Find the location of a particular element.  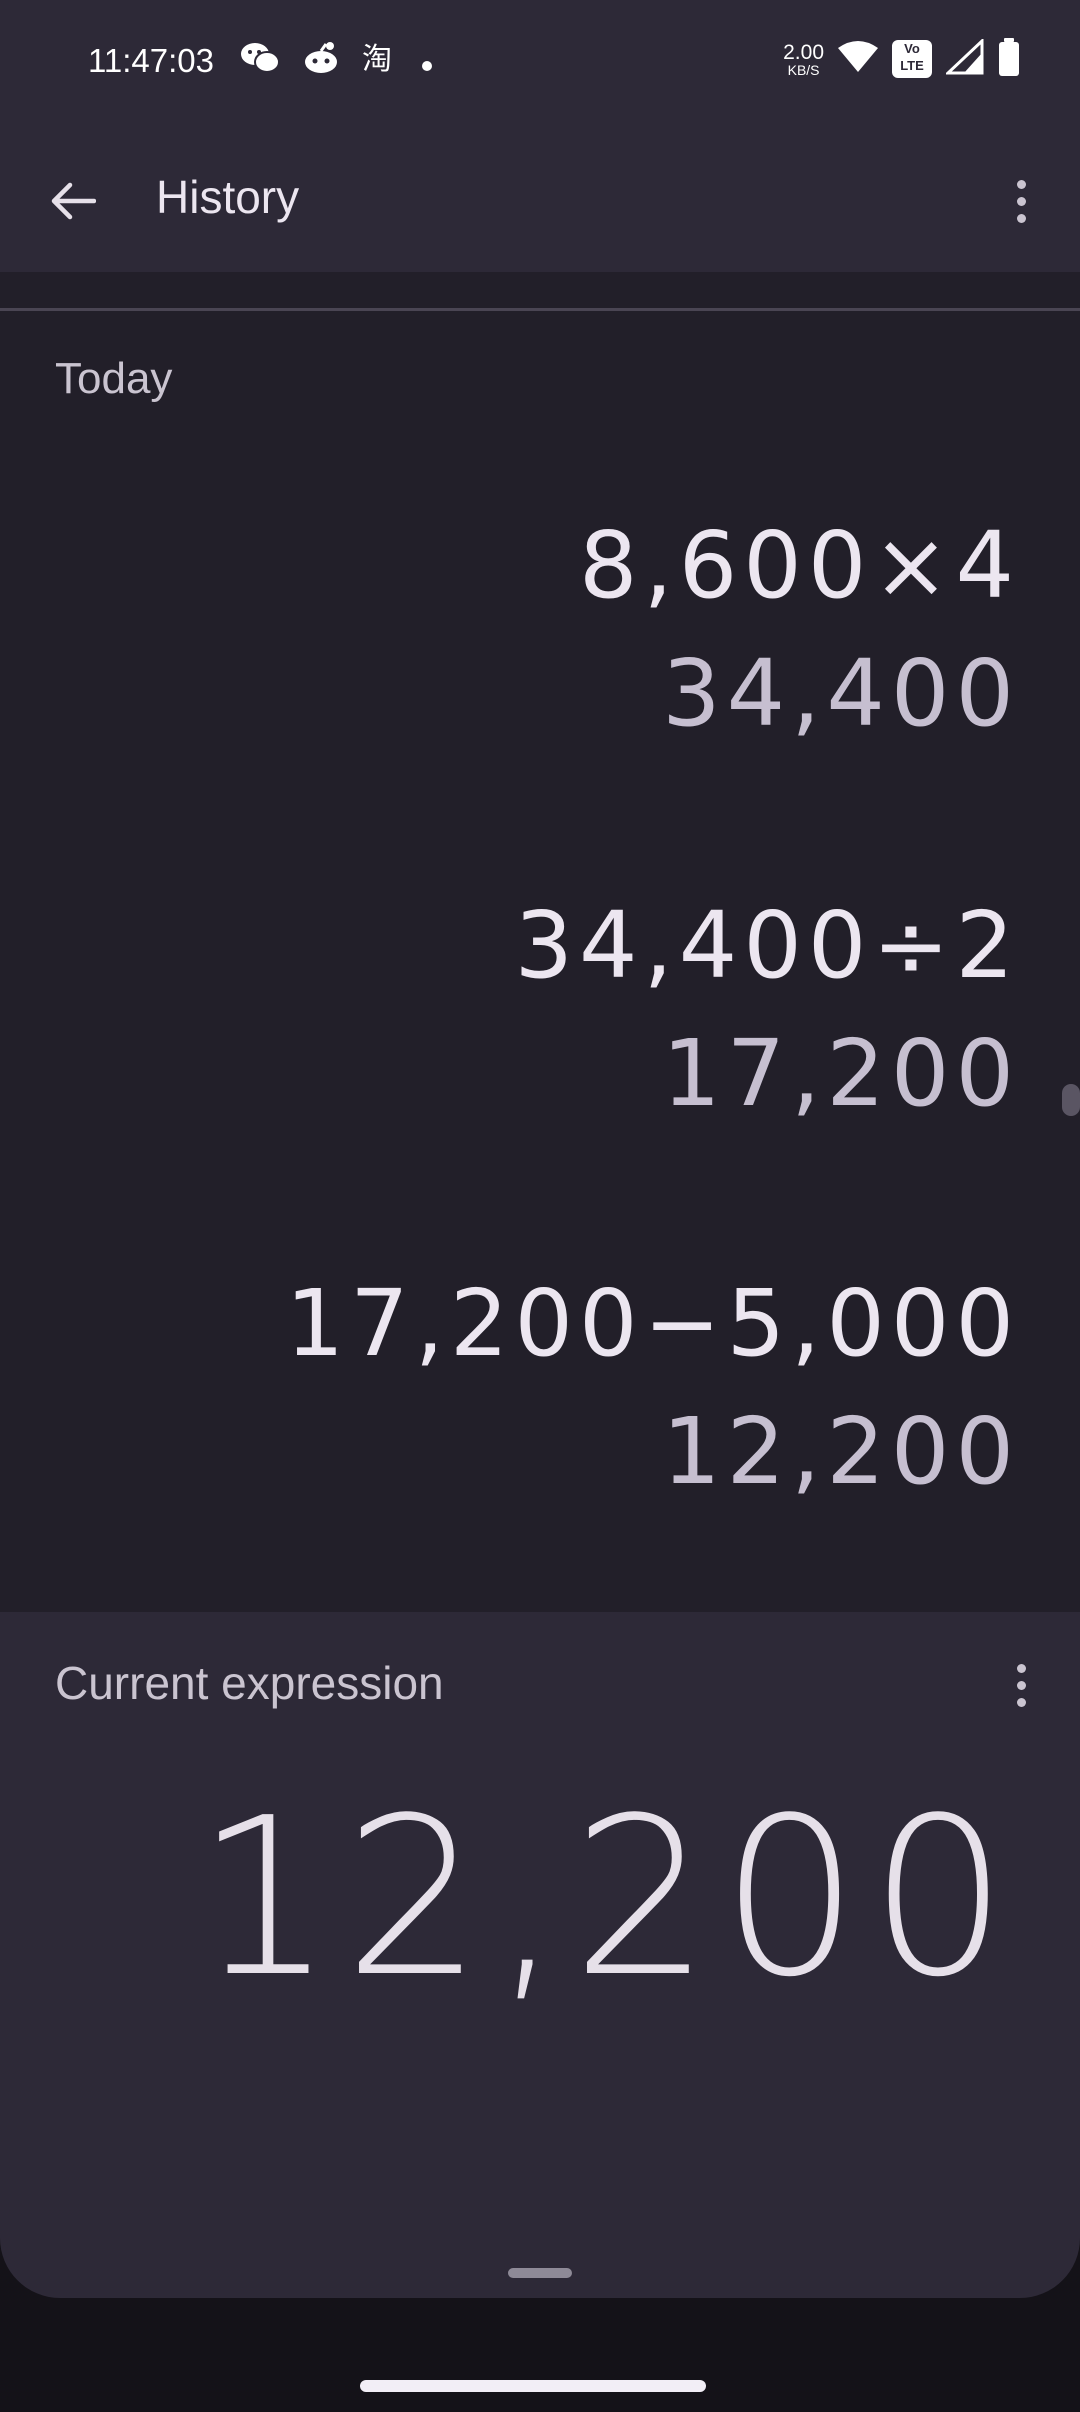

net-speed-unit: KB/S is located at coordinates (803, 69).